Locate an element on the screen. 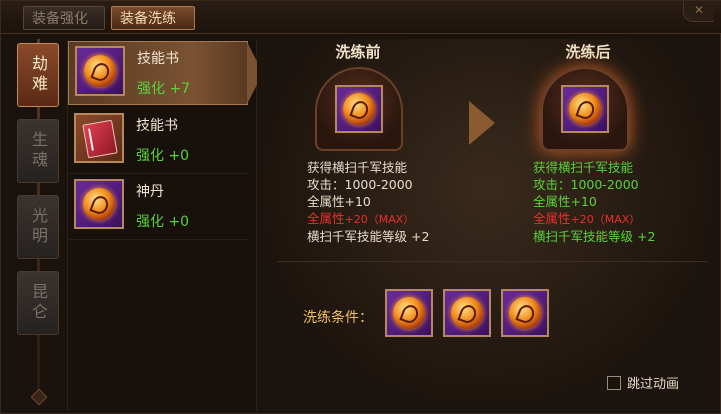  category-tab-kunlun: 昆仑 is located at coordinates (38, 303).